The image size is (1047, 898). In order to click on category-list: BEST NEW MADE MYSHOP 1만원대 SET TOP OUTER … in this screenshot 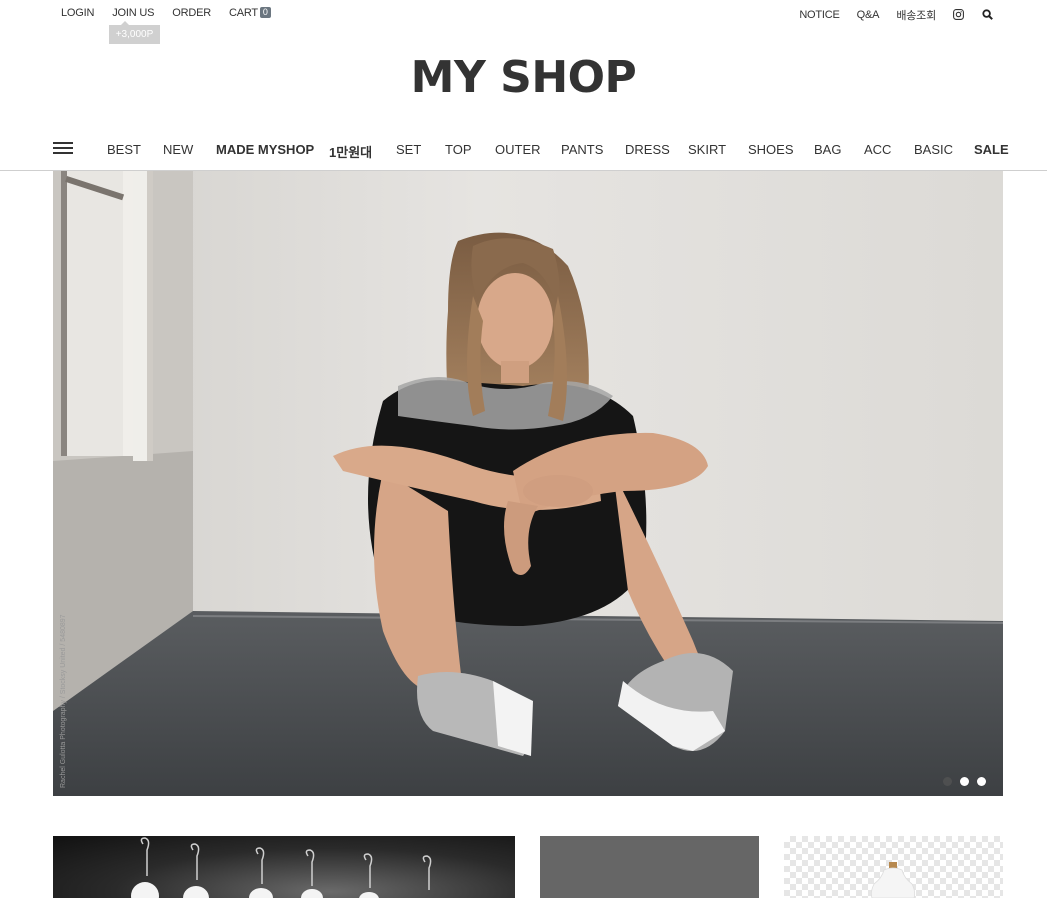, I will do `click(523, 151)`.